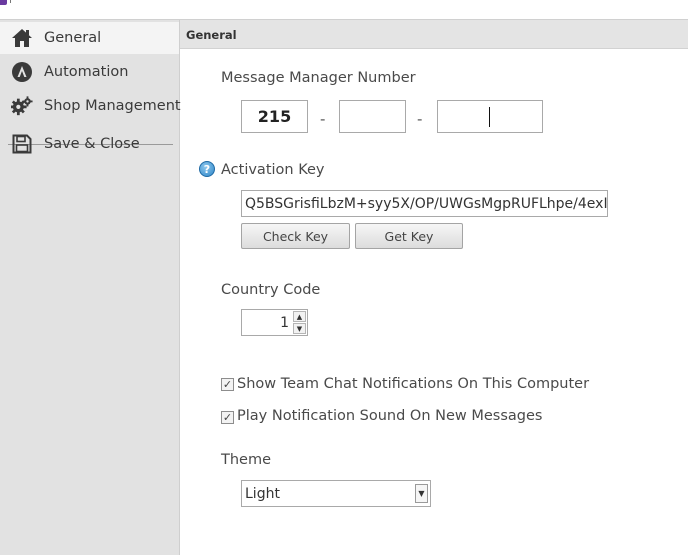  I want to click on sidebar-item-label: Save & Close, so click(92, 144).